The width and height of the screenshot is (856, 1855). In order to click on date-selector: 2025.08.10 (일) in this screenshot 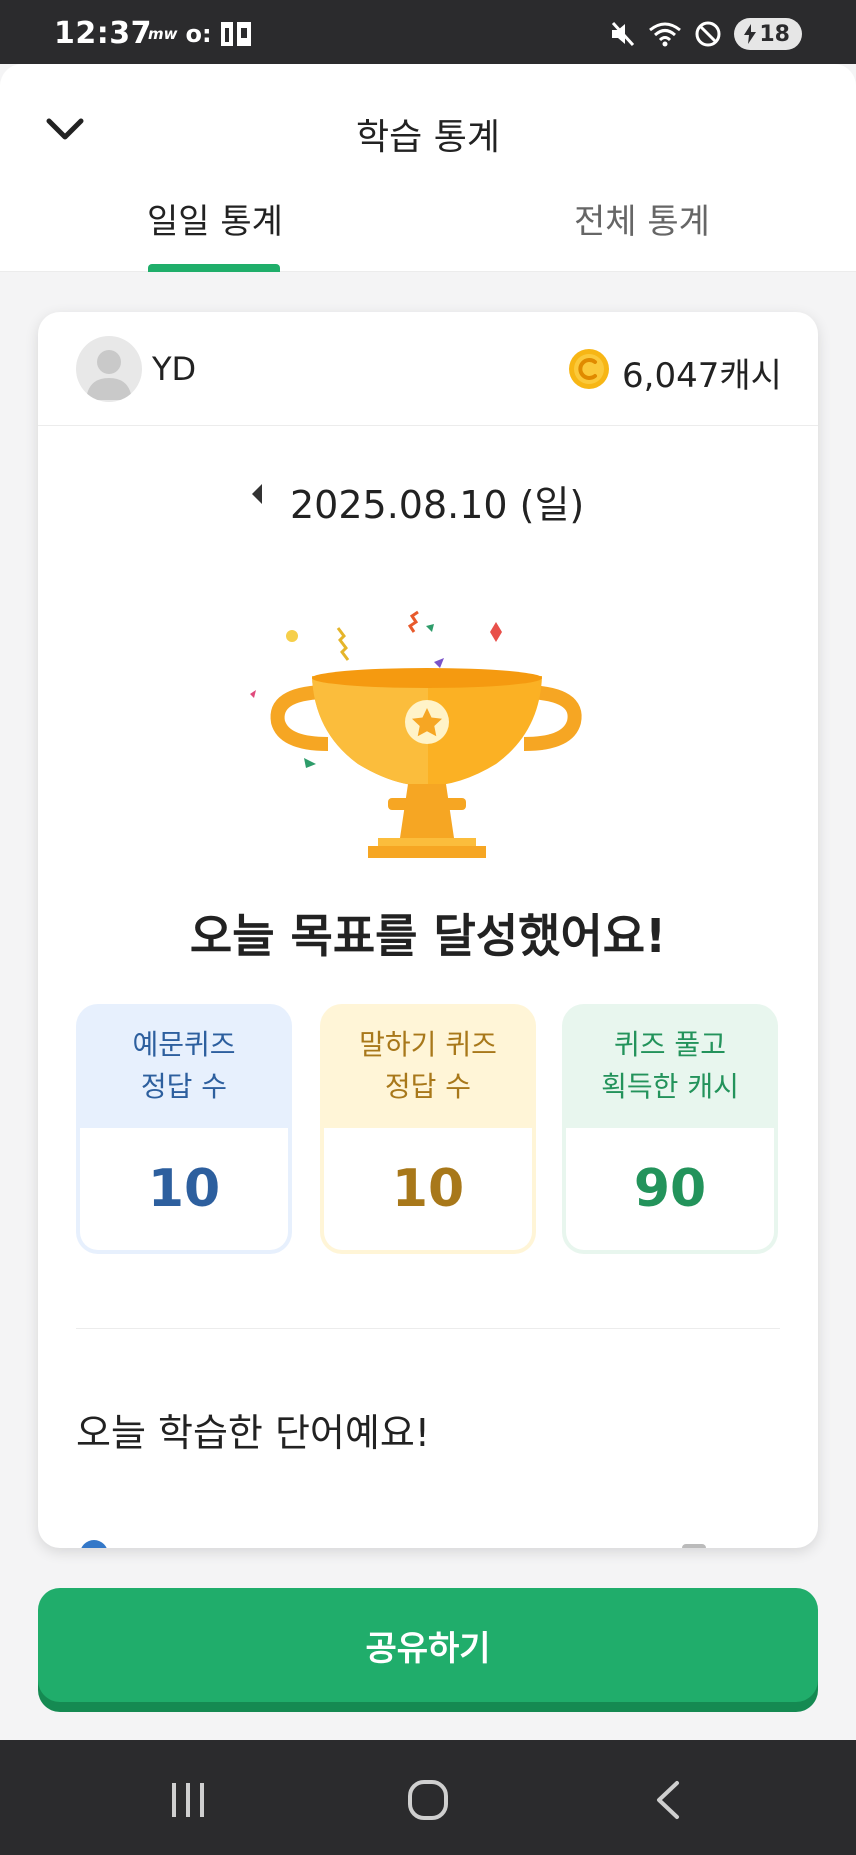, I will do `click(428, 498)`.